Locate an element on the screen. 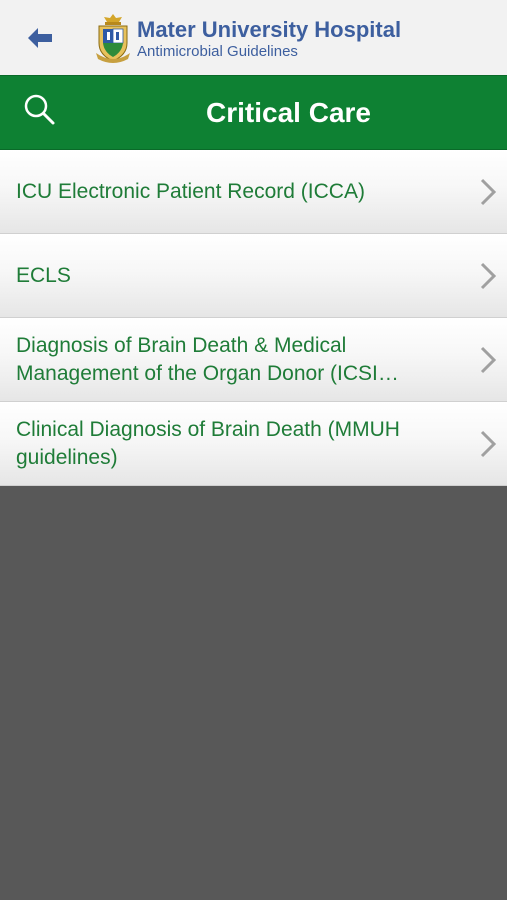 The image size is (507, 900). section-titlebar: Critical Care is located at coordinates (253, 112).